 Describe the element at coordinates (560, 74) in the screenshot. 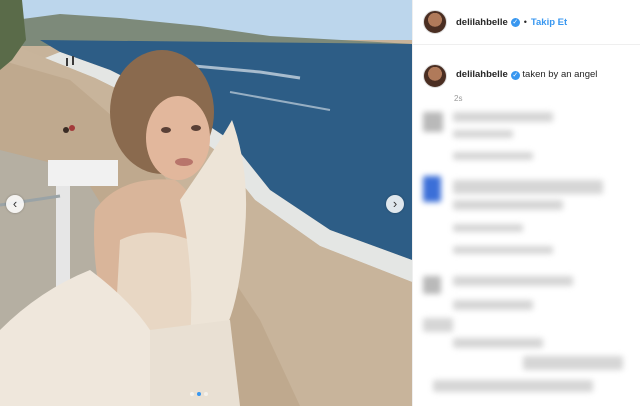

I see `caption-body: taken by an angel` at that location.